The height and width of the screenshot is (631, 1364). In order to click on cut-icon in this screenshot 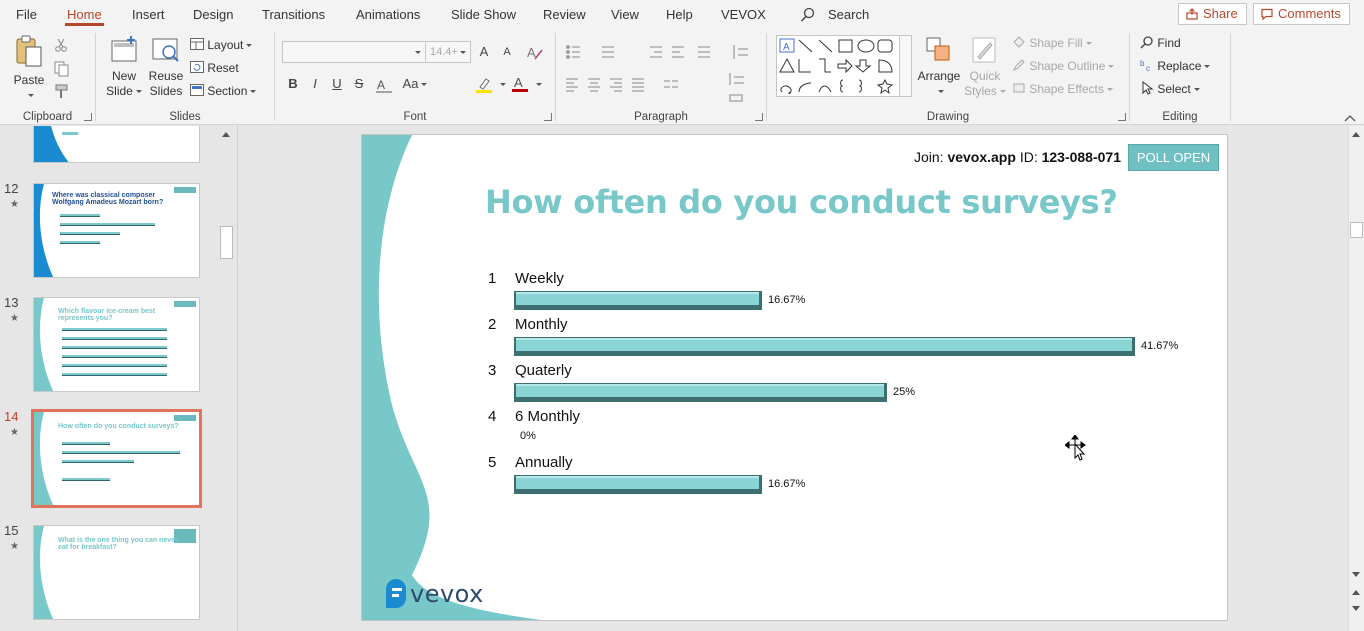, I will do `click(61, 45)`.